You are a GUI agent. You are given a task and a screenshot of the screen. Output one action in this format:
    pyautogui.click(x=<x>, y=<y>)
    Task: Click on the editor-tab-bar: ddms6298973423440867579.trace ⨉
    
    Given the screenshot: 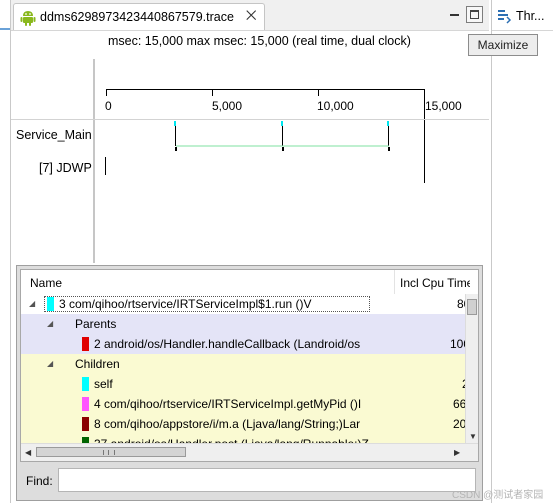 What is the action you would take?
    pyautogui.click(x=250, y=15)
    